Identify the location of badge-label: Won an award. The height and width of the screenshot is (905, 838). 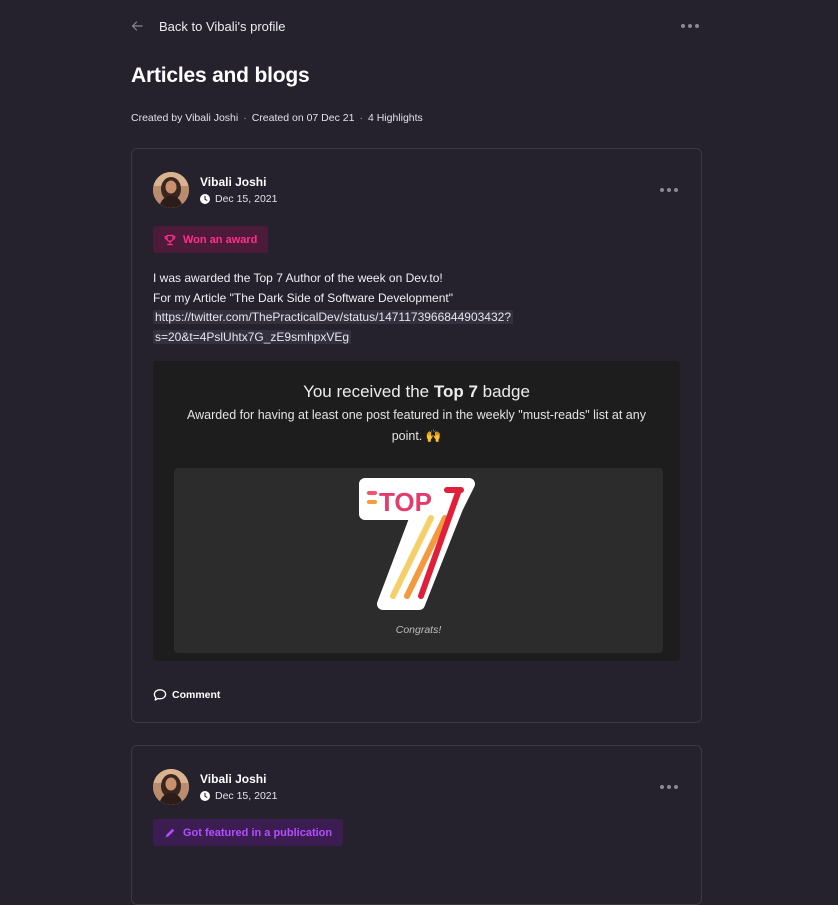
(220, 239).